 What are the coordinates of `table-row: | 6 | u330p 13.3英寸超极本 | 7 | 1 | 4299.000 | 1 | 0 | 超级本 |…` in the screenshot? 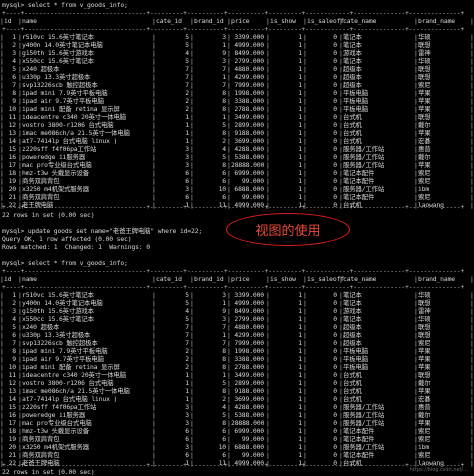 It's located at (237, 77).